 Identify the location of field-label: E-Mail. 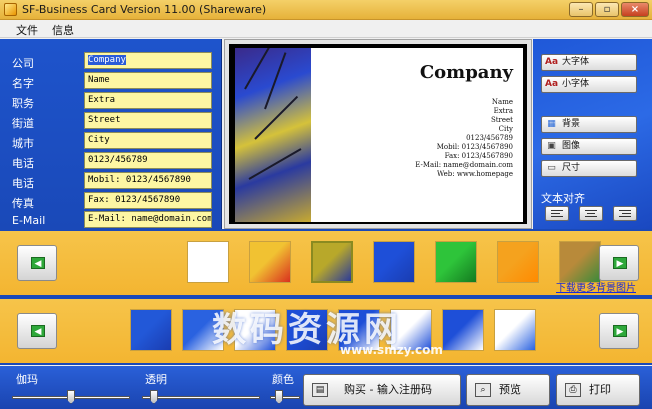
(29, 220).